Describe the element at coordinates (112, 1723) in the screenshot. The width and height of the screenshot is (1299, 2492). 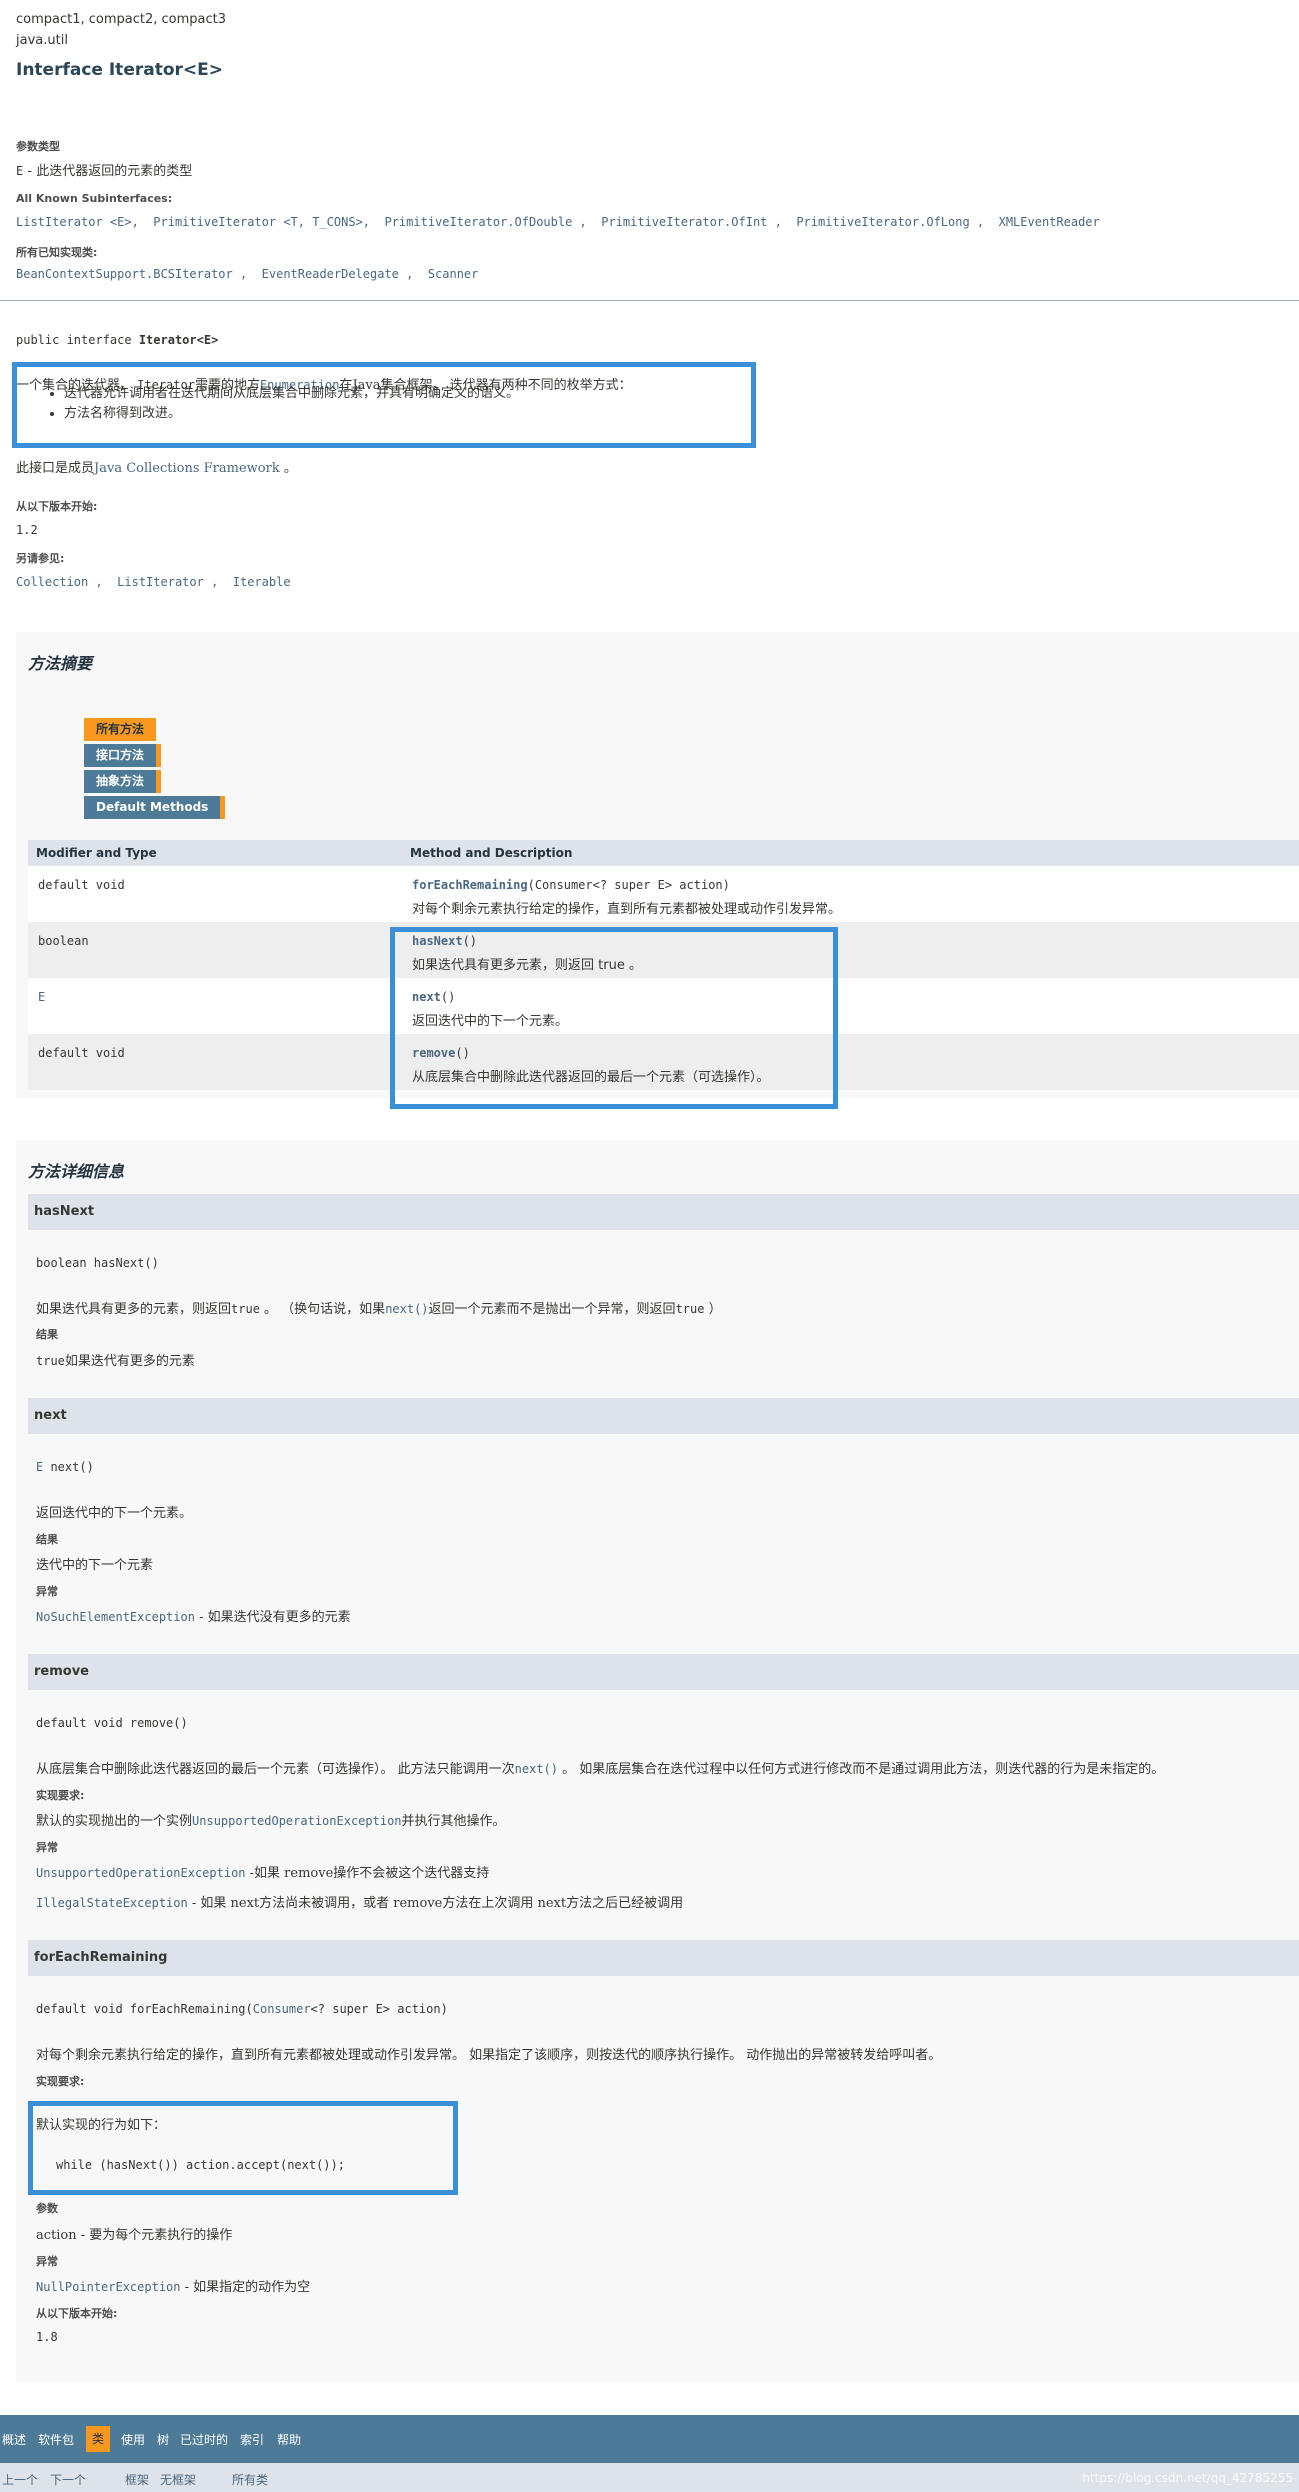
I see `remove-signature: default void remove()` at that location.